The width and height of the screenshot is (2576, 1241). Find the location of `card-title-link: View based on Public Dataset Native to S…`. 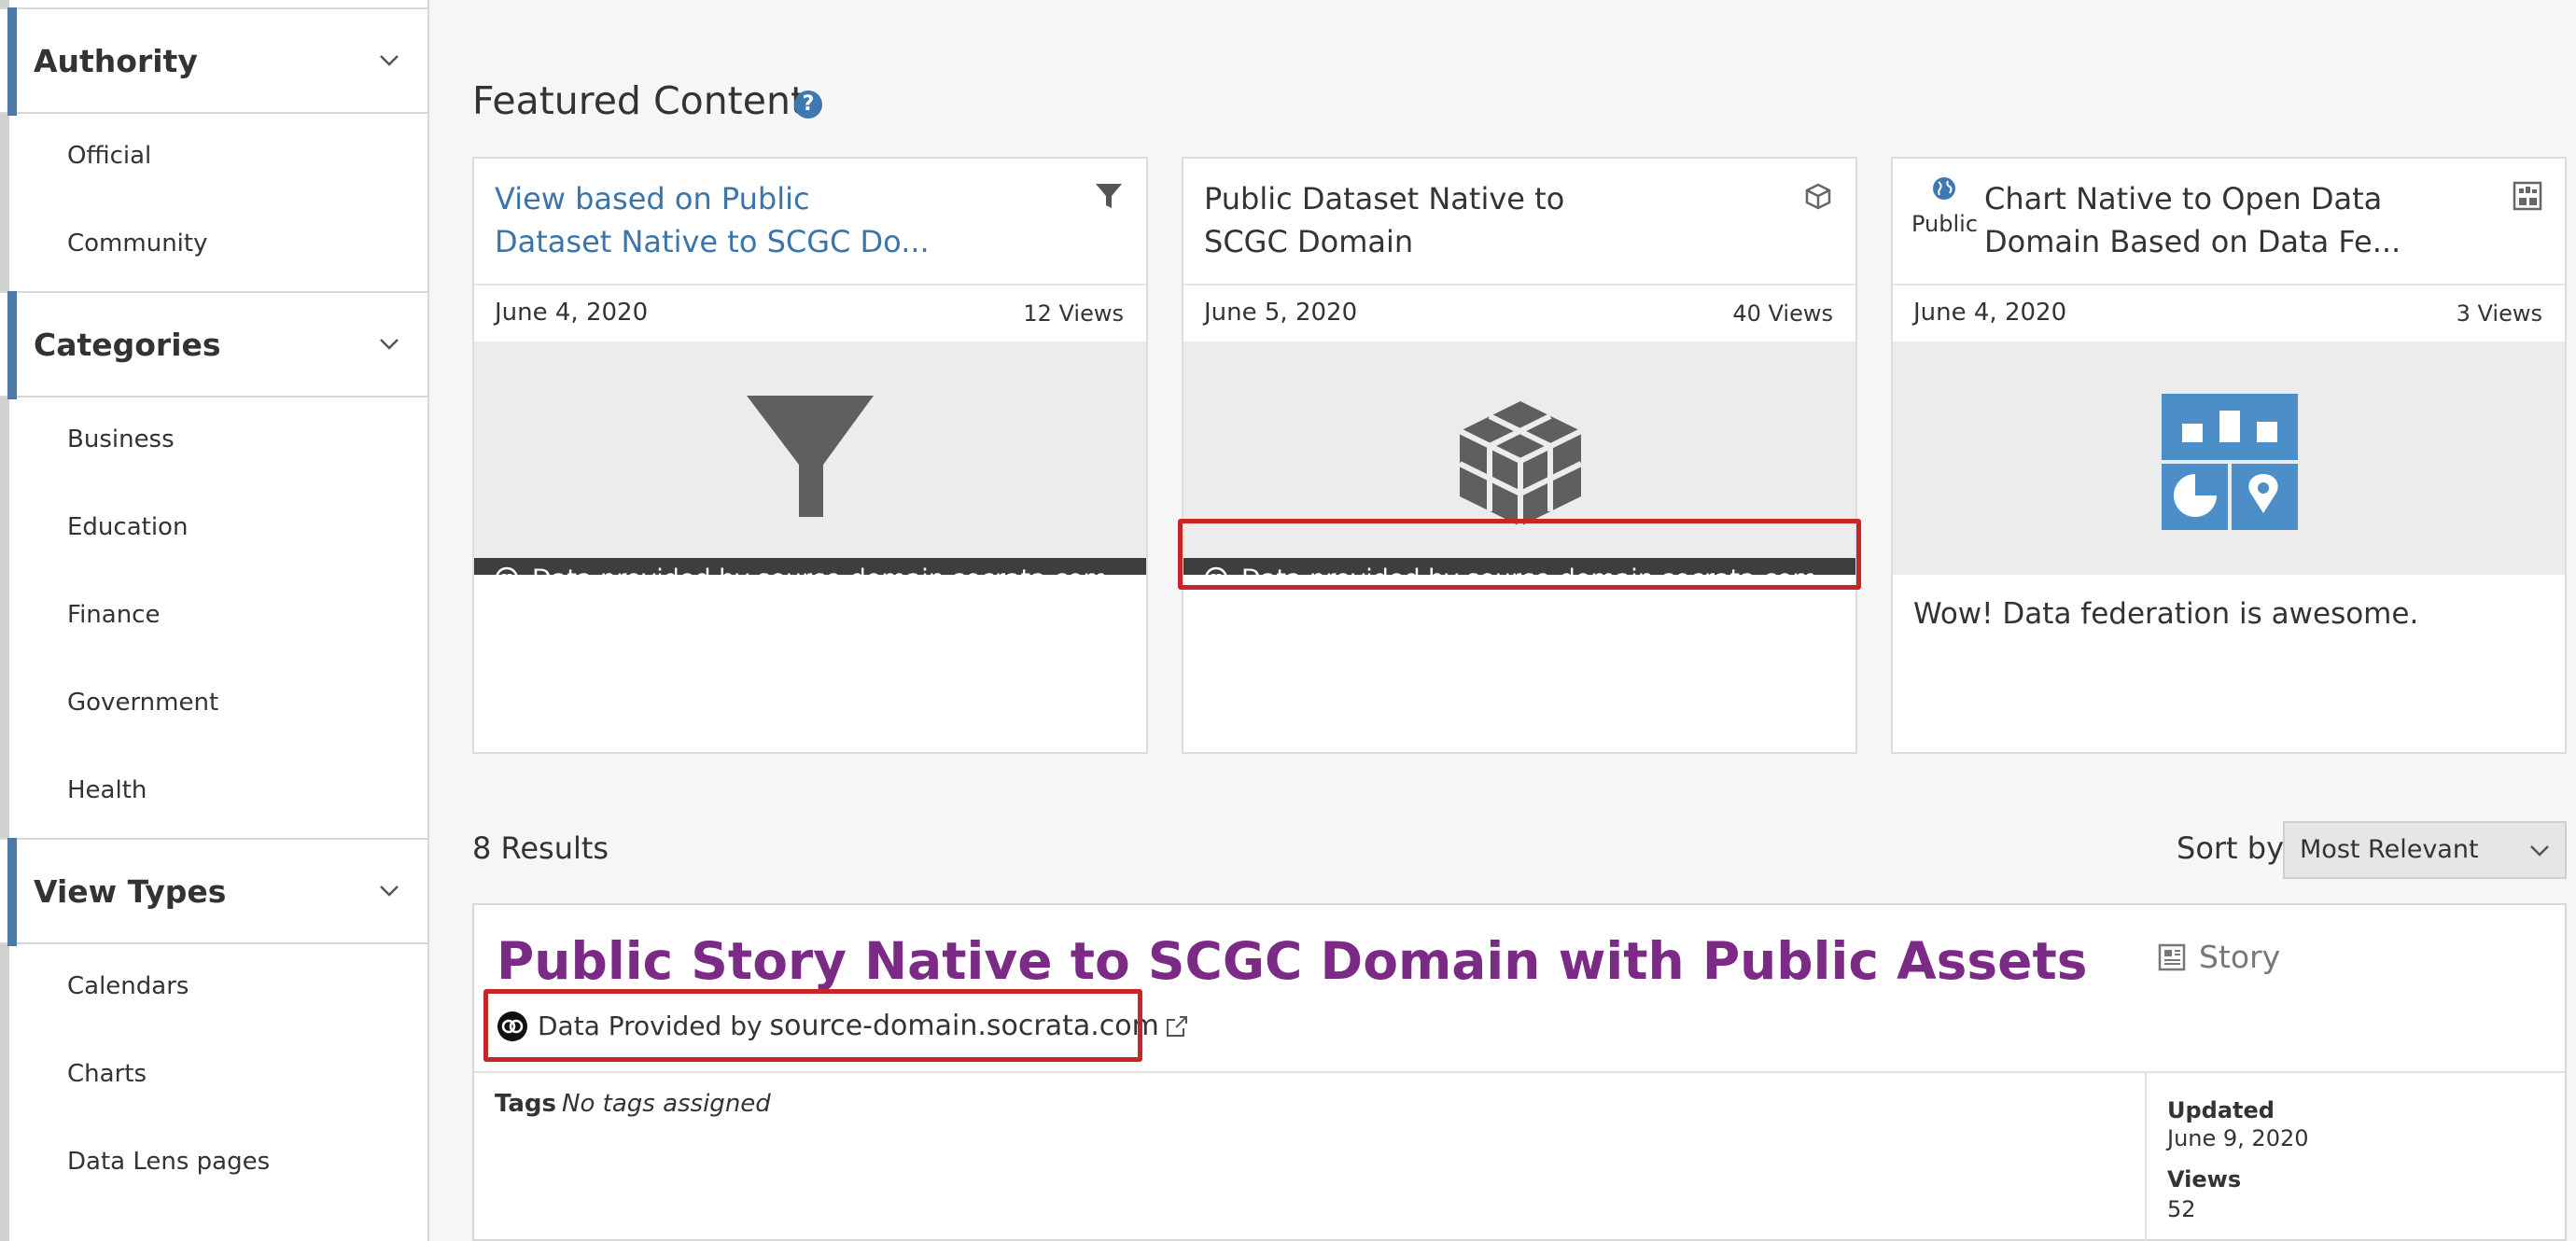

card-title-link: View based on Public Dataset Native to S… is located at coordinates (737, 220).